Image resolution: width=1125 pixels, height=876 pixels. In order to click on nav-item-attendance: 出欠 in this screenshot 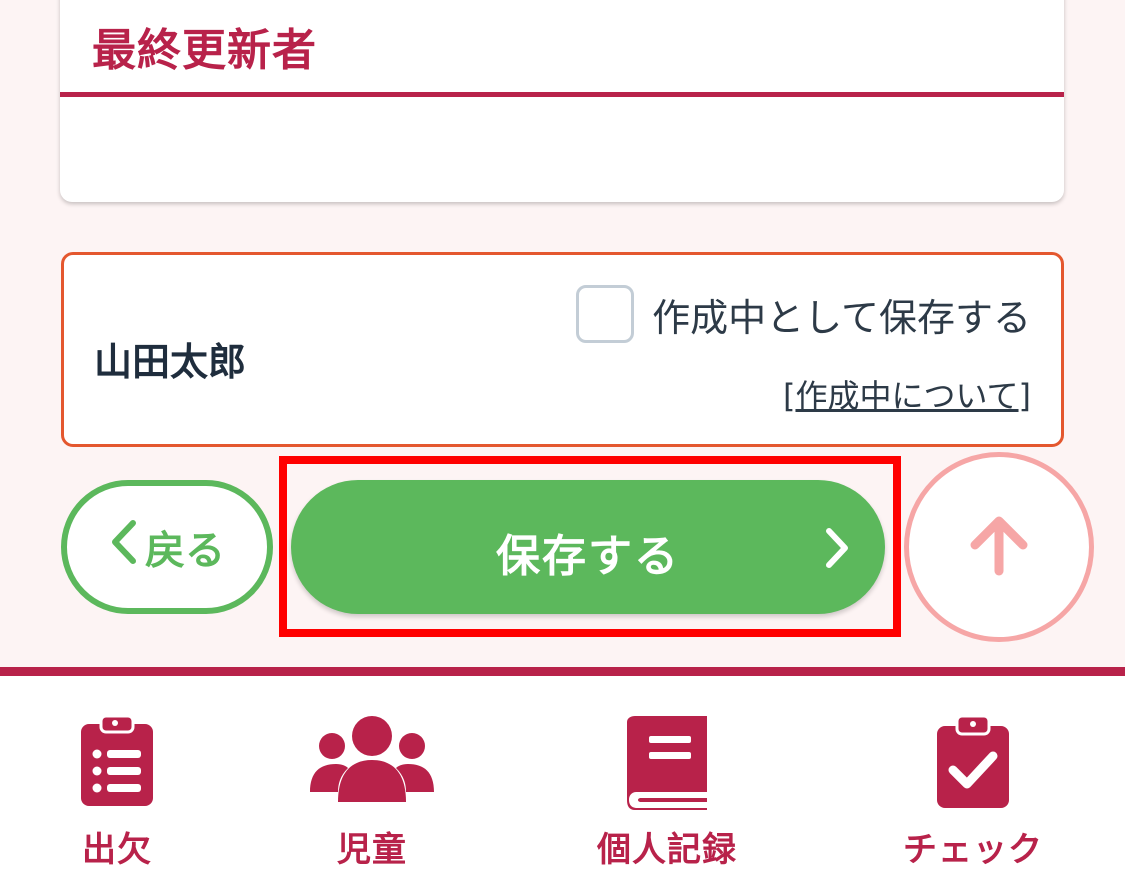, I will do `click(117, 776)`.